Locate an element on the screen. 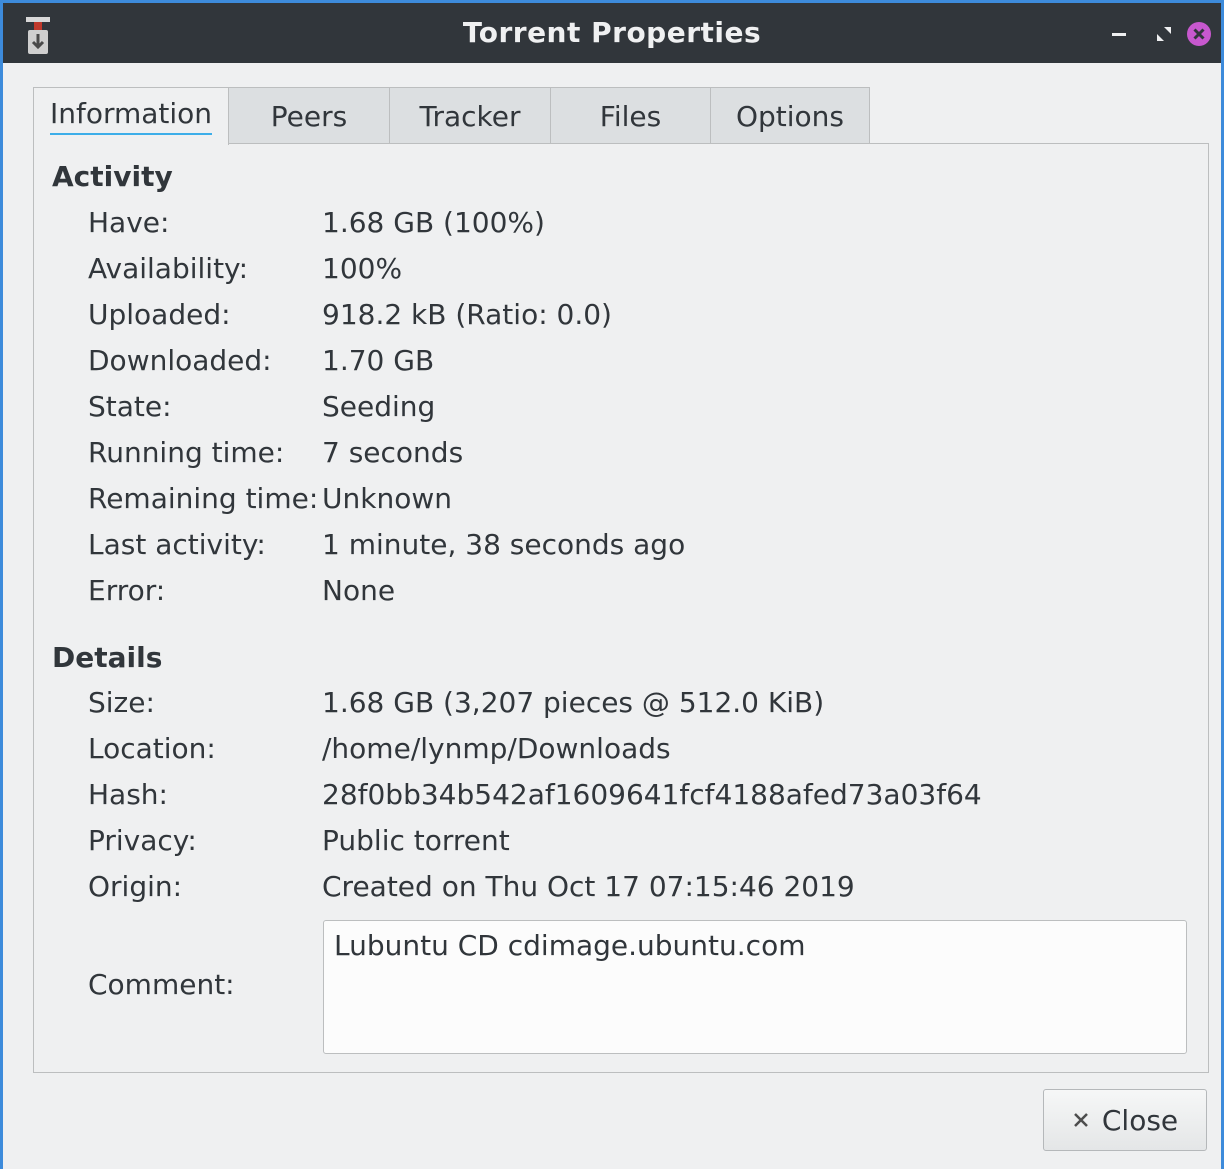 This screenshot has height=1169, width=1224. comment-label: Comment: is located at coordinates (161, 984).